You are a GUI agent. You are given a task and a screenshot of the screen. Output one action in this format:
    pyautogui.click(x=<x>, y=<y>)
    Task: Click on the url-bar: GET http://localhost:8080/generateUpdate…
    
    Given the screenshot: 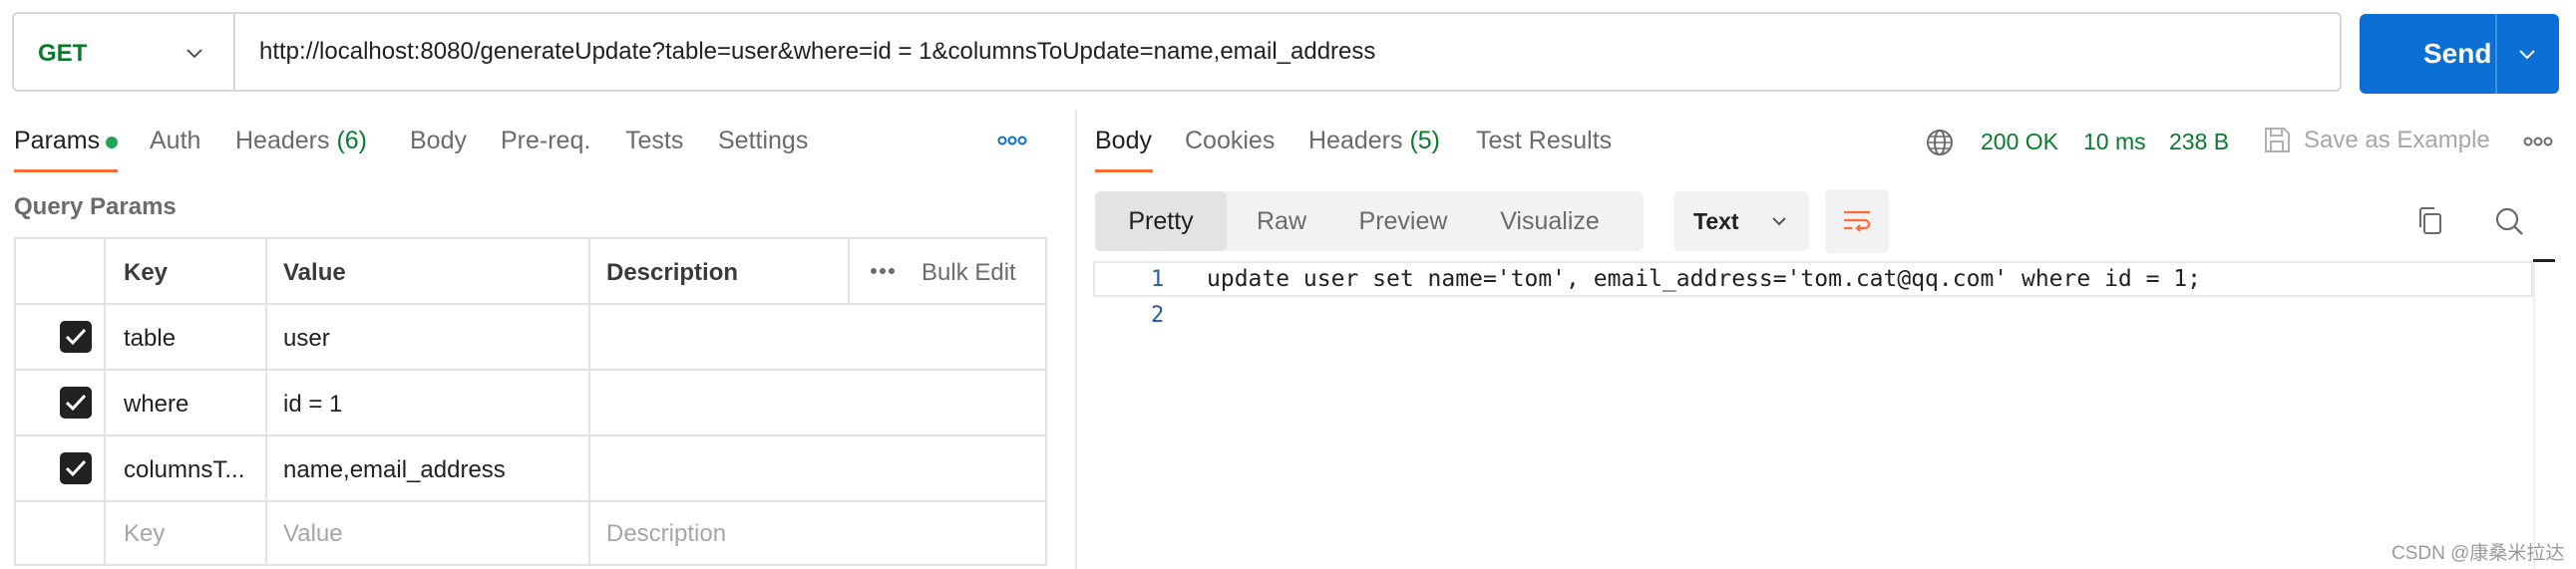 What is the action you would take?
    pyautogui.click(x=1177, y=52)
    